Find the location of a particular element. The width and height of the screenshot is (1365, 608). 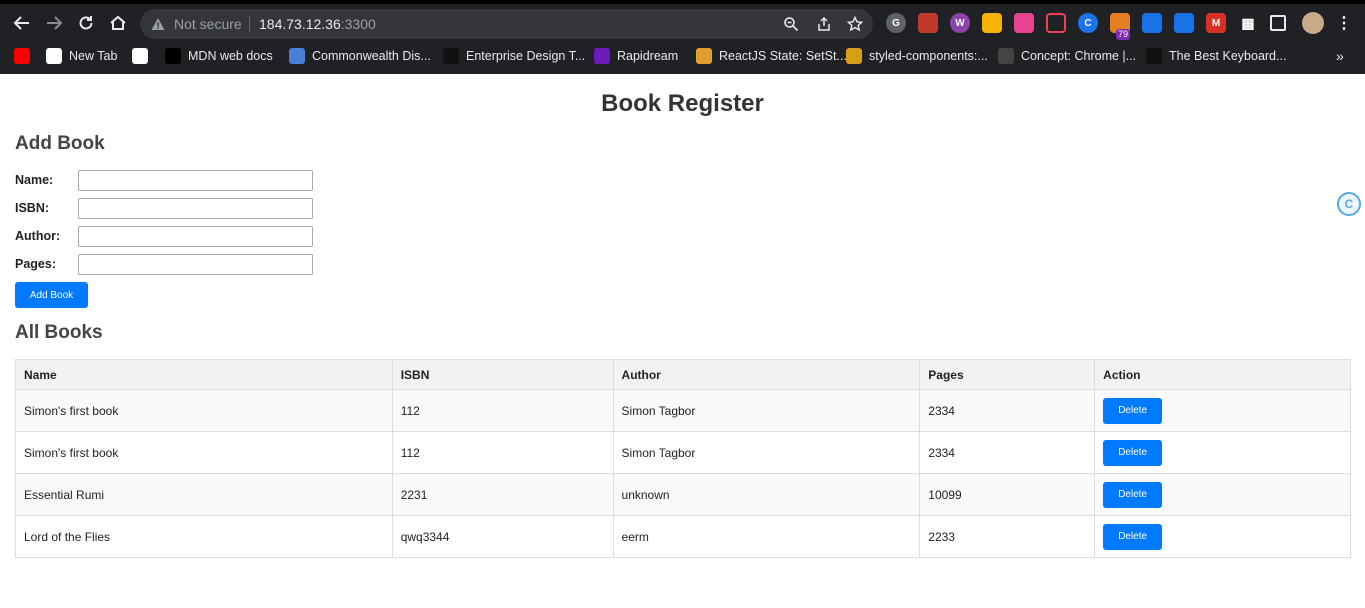

puzzle-blue-extension-icon is located at coordinates (1152, 23).